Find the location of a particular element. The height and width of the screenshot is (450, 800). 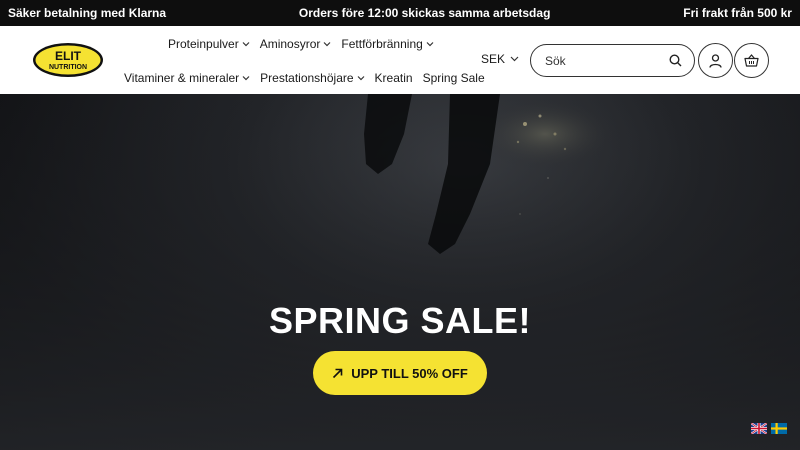

nav-item-vitaminer: Vitaminer & mineraler is located at coordinates (187, 78).